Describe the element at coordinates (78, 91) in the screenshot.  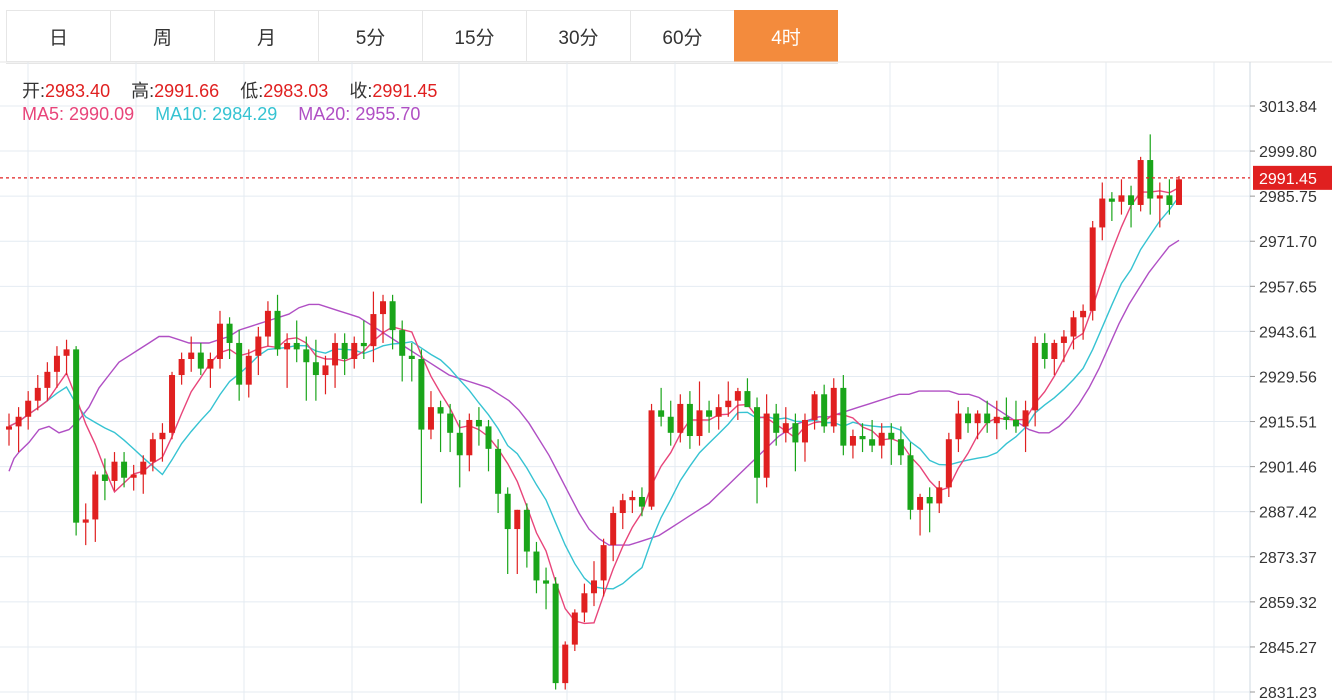
I see `open-value: 2983.40` at that location.